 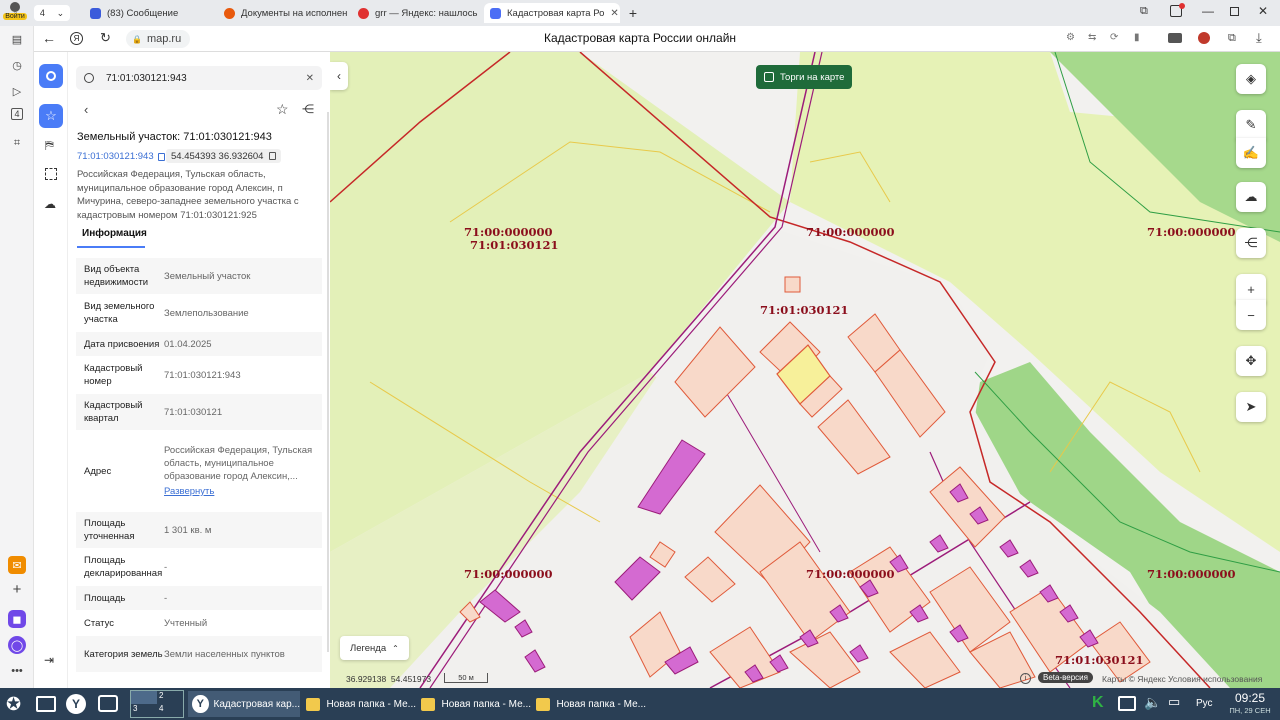 What do you see at coordinates (17, 143) in the screenshot?
I see `screenshot-icon: ⌗` at bounding box center [17, 143].